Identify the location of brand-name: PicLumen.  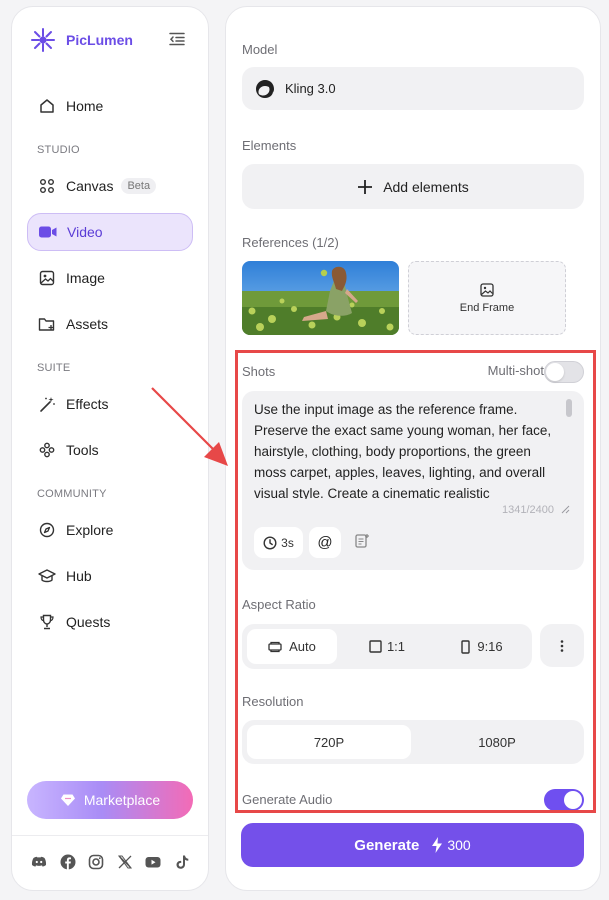
(99, 40).